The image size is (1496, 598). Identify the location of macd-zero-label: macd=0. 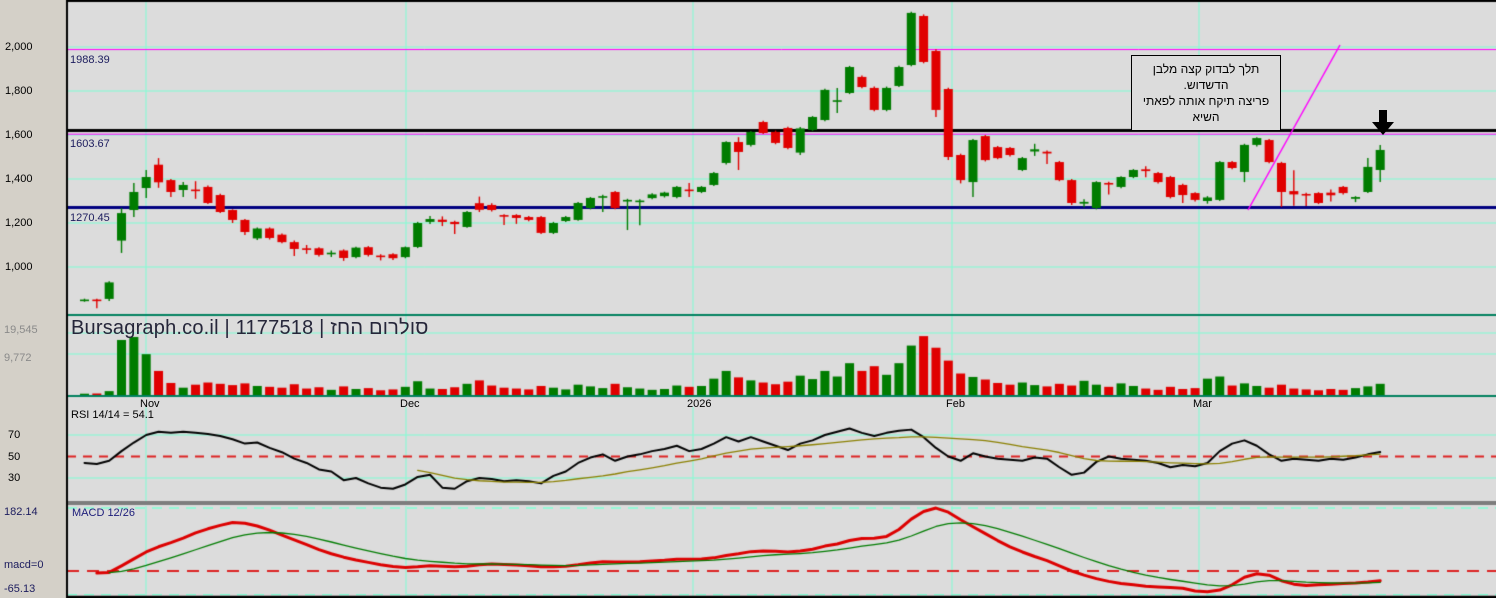
(24, 565).